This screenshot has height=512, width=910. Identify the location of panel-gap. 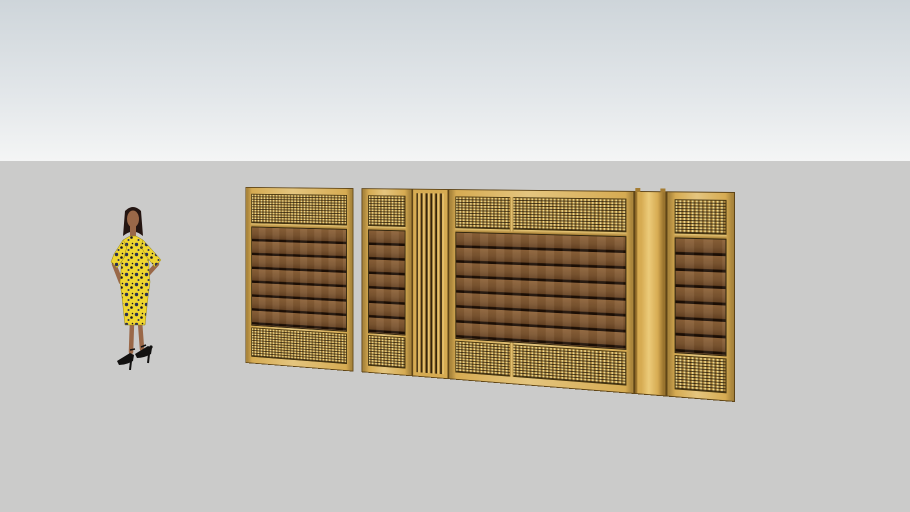
(357, 280).